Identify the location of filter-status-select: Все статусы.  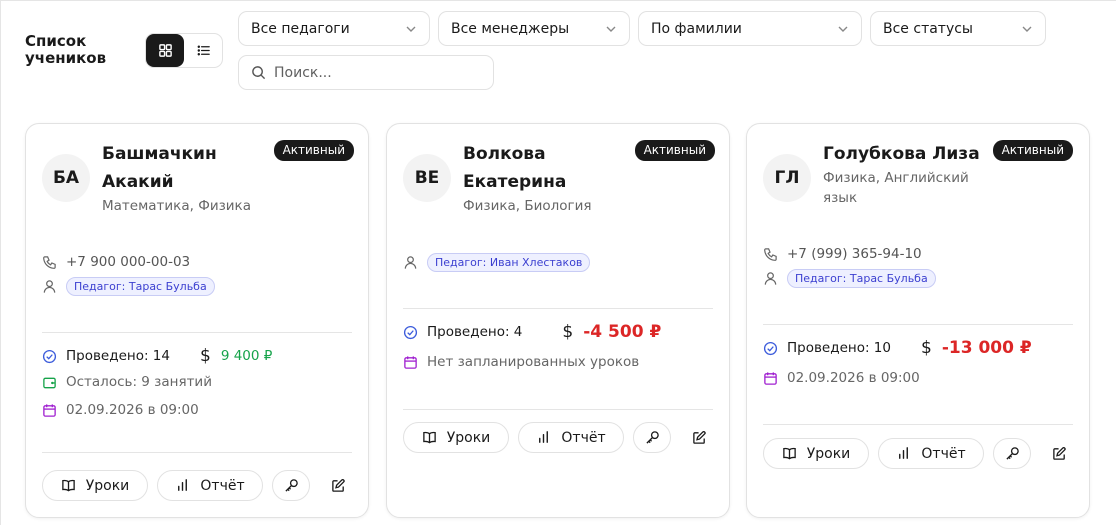
(958, 28).